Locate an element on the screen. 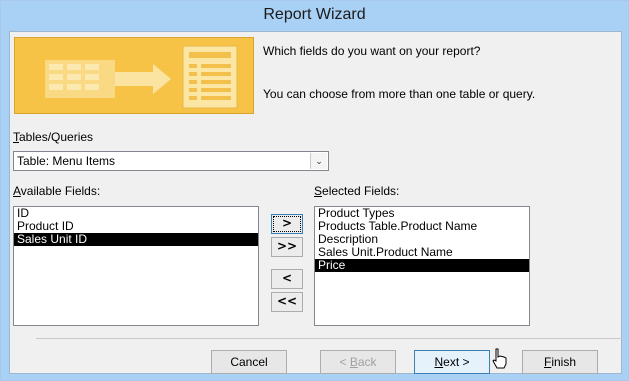 This screenshot has height=381, width=629. tables-queries-label: Tables/Queries is located at coordinates (53, 137).